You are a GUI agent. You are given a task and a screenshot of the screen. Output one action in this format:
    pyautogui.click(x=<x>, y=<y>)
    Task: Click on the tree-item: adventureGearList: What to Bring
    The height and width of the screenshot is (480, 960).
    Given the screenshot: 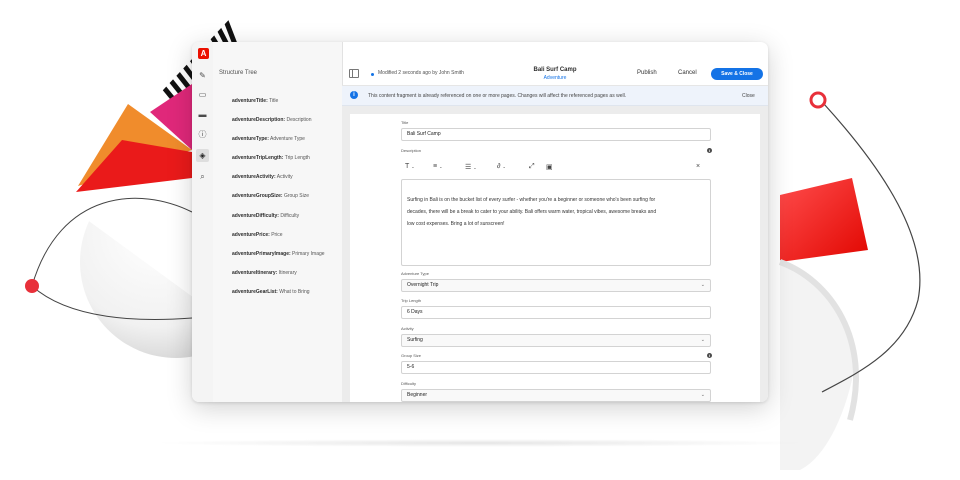 What is the action you would take?
    pyautogui.click(x=271, y=292)
    